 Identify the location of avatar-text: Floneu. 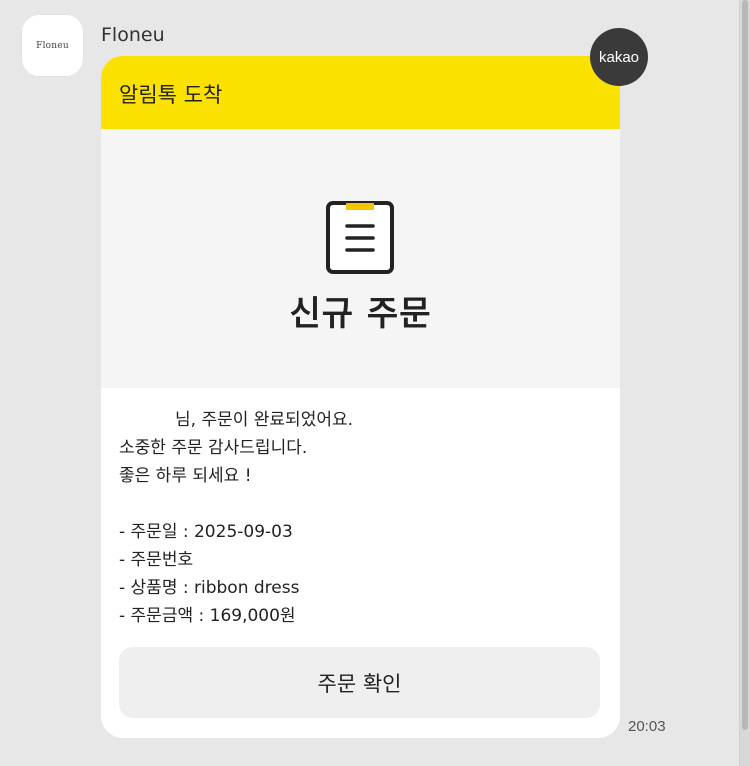
(52, 45).